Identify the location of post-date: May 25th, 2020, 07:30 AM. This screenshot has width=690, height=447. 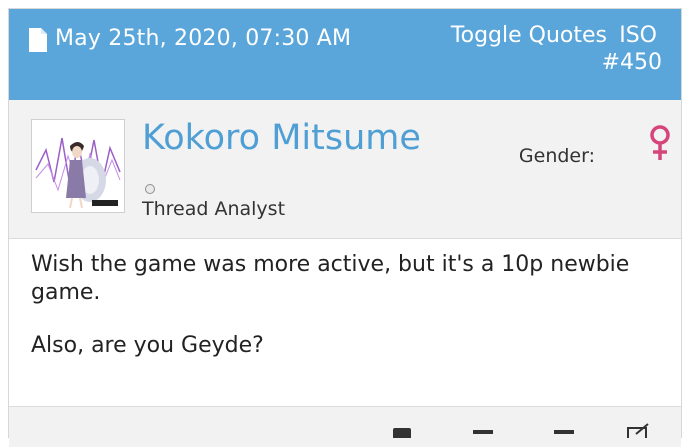
(203, 38).